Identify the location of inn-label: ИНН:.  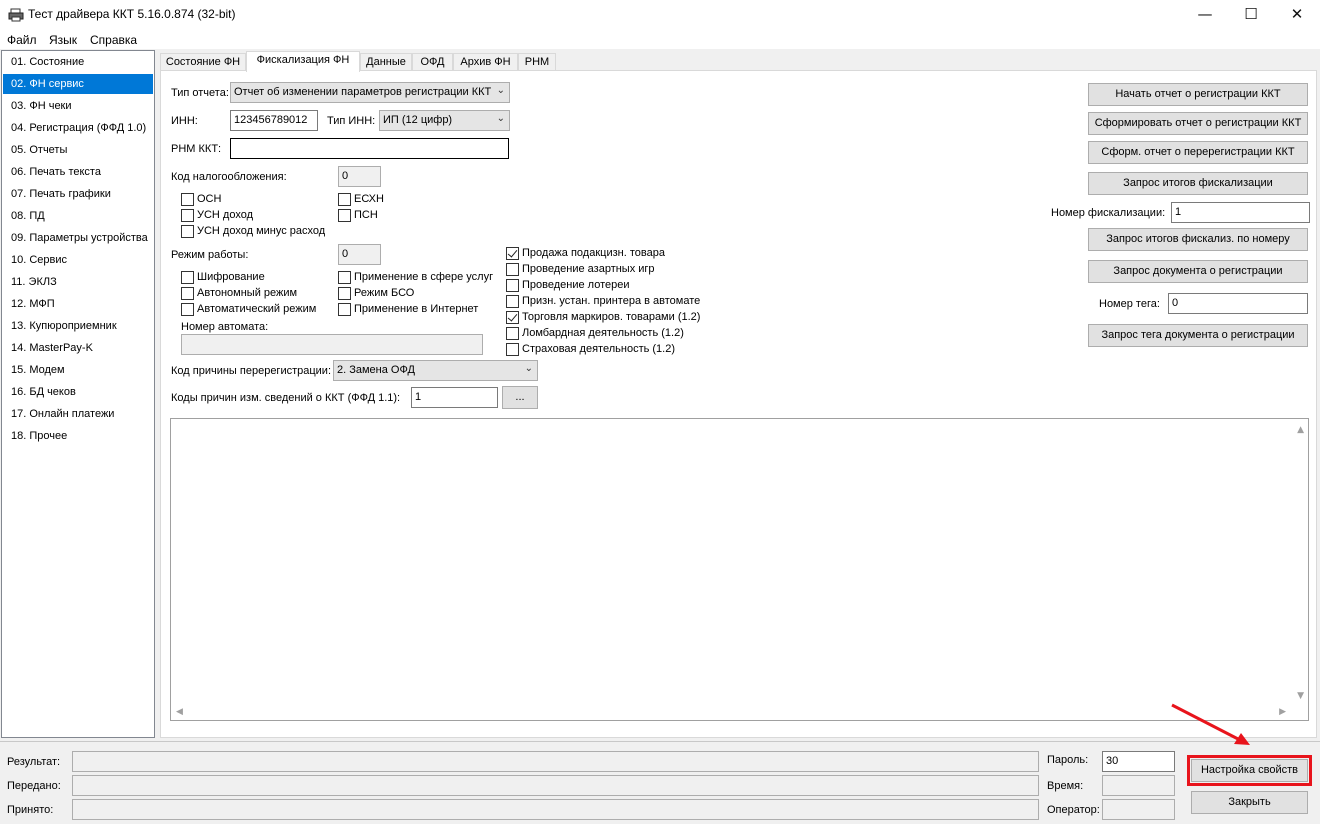
(184, 121).